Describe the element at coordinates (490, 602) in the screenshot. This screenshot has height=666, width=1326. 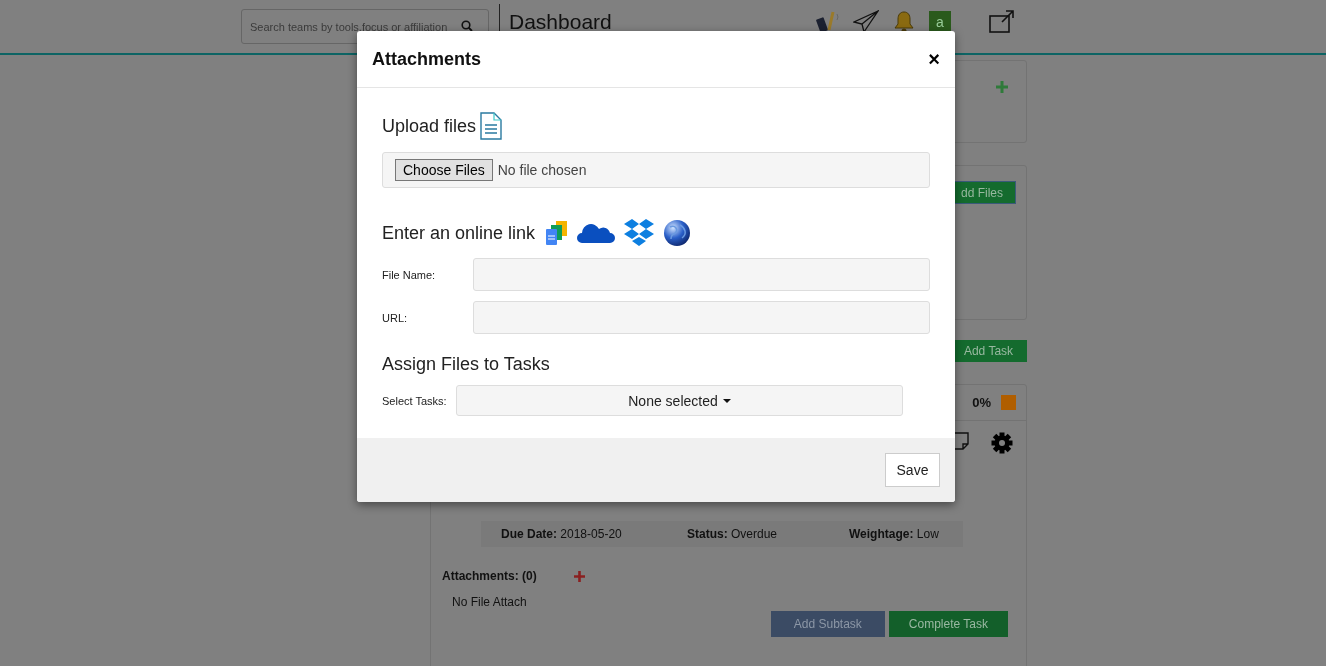
I see `empty-attachments-text: No File Attach` at that location.